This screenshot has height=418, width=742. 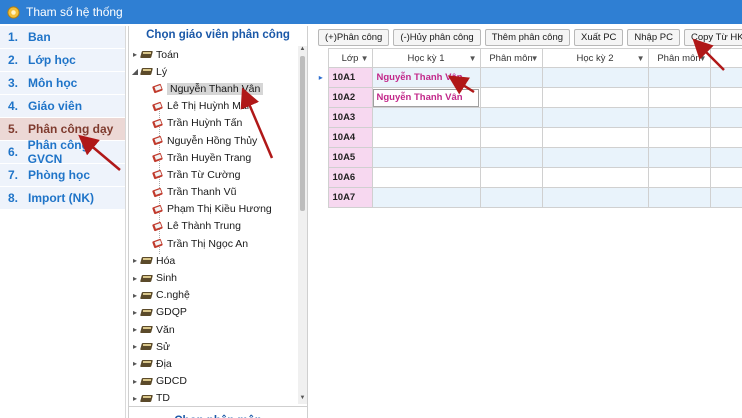 I want to click on nav-item-7: 7. Phòng học, so click(x=62, y=175).